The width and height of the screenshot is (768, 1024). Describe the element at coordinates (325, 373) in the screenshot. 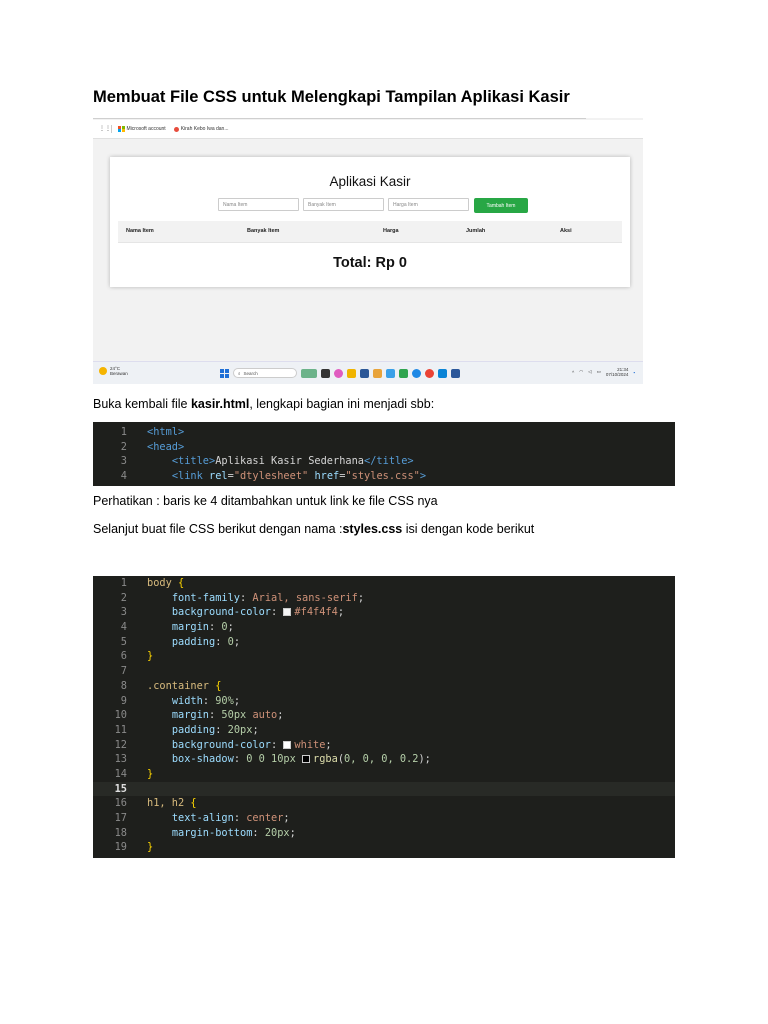

I see `task-view-icon` at that location.